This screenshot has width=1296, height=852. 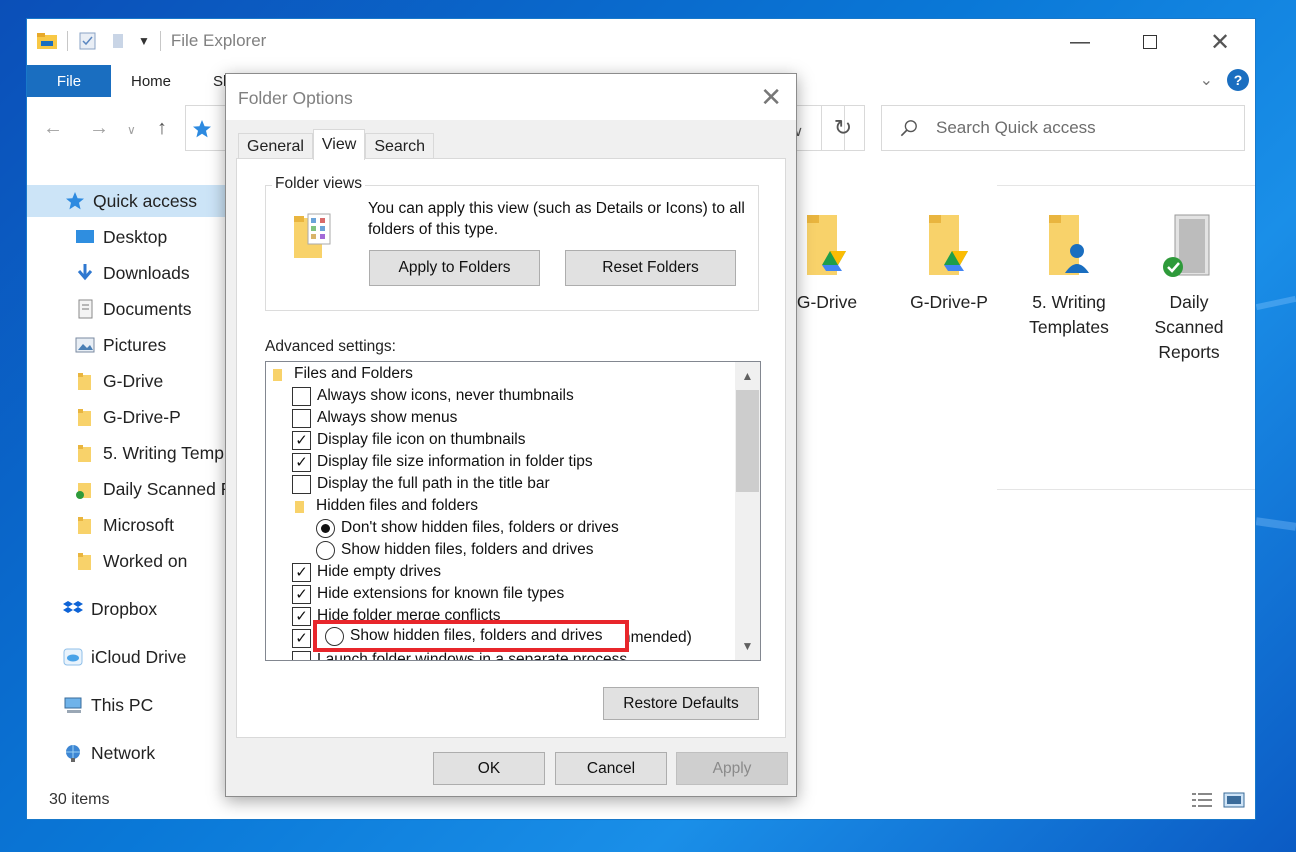 I want to click on tab-file: File, so click(x=69, y=81).